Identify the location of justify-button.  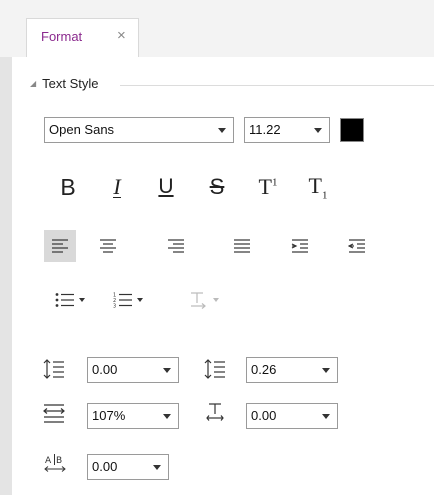
(242, 246).